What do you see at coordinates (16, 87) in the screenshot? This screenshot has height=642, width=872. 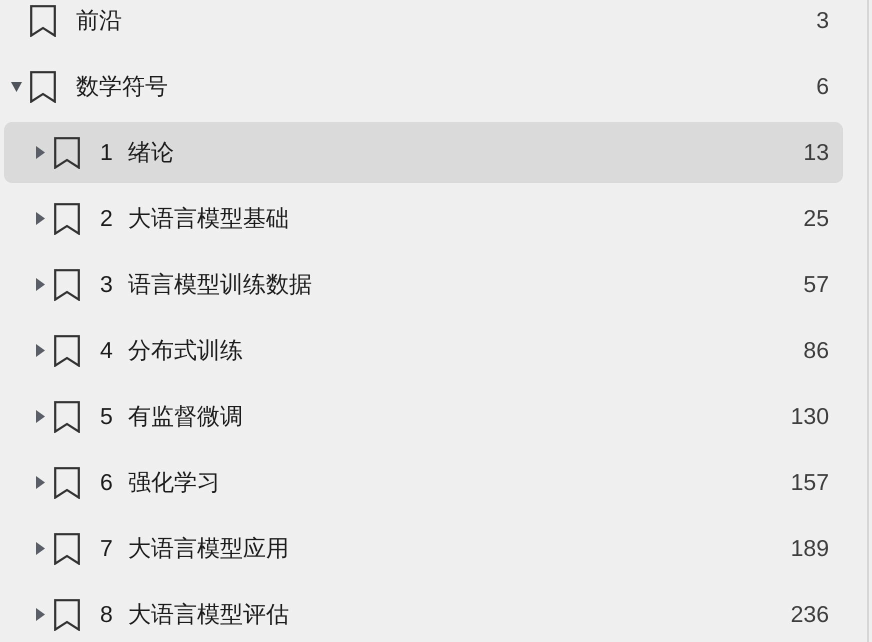 I see `caret-down-icon` at bounding box center [16, 87].